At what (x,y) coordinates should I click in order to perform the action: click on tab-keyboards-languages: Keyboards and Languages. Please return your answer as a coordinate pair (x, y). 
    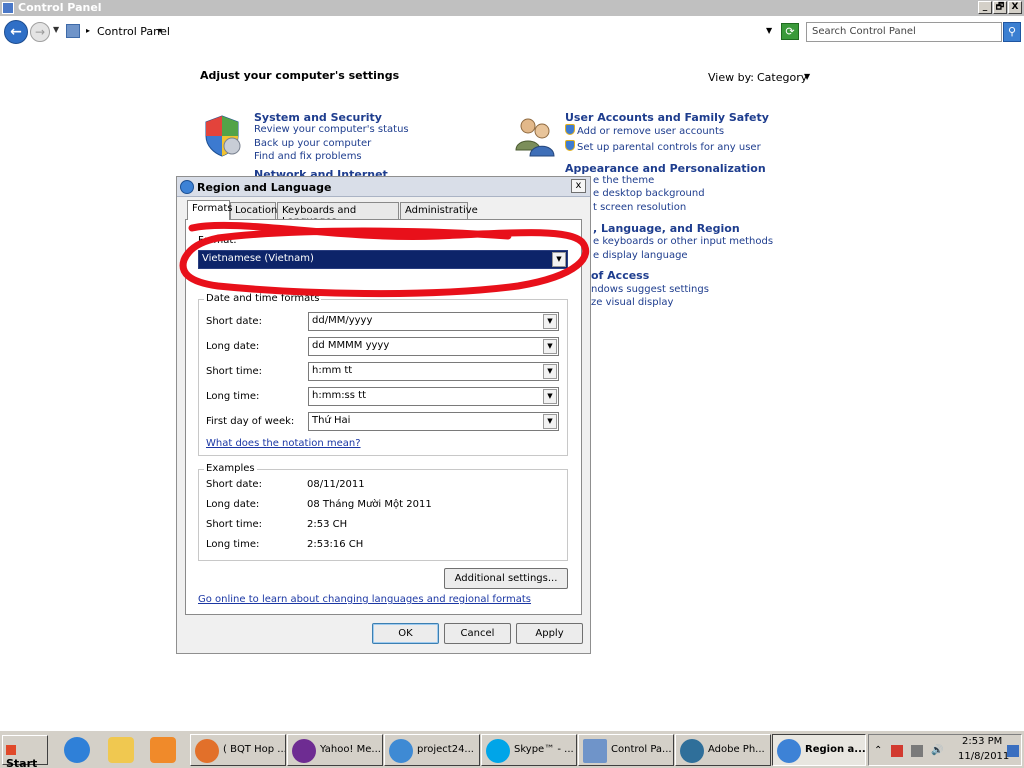
    Looking at the image, I should click on (338, 214).